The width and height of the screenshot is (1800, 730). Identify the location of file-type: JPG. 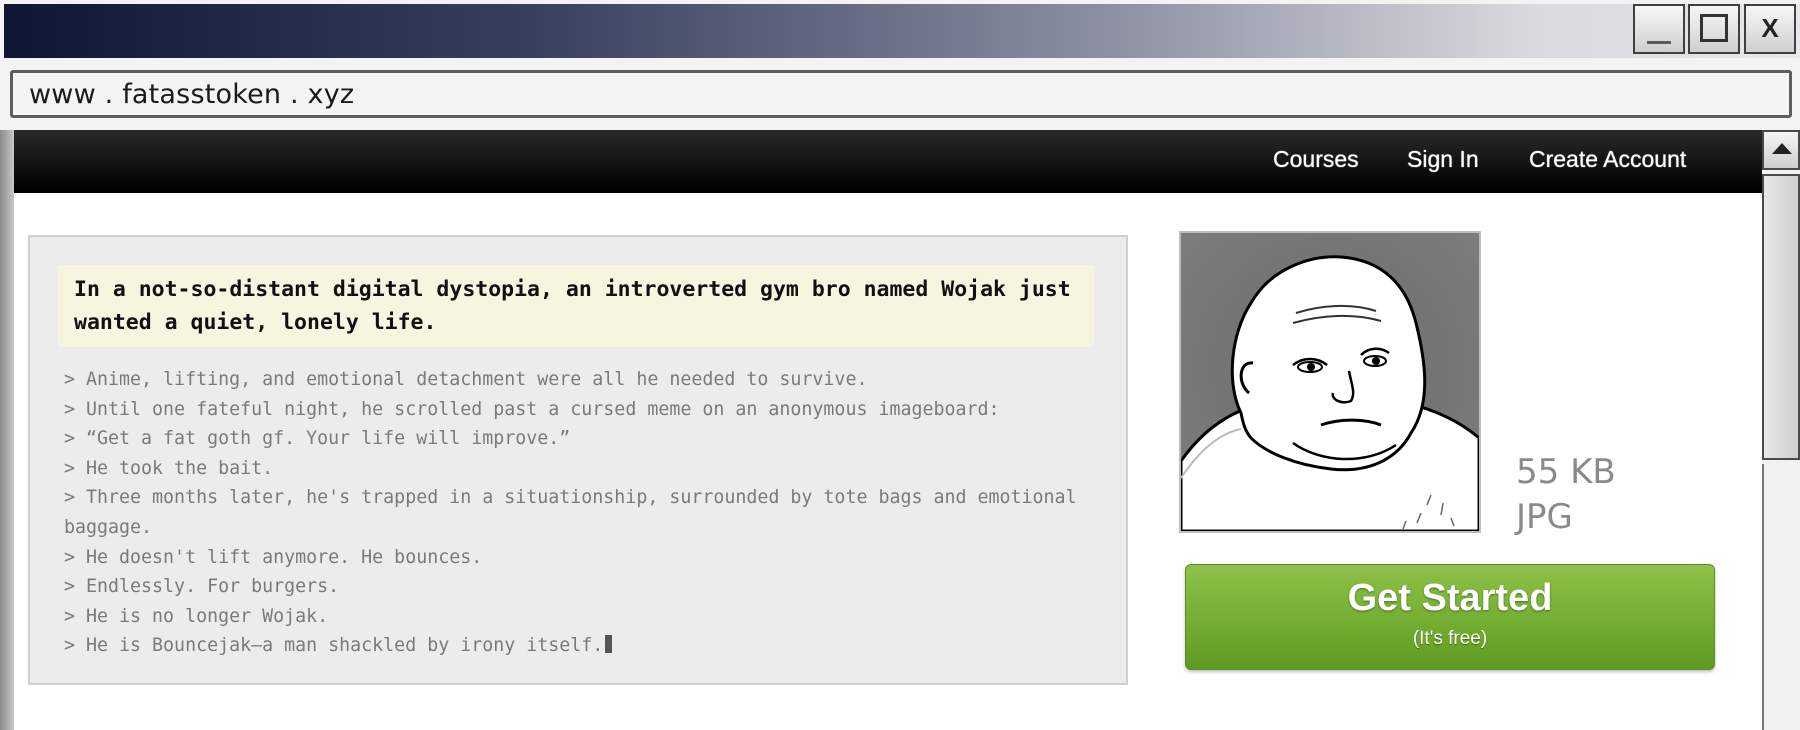
(1544, 517).